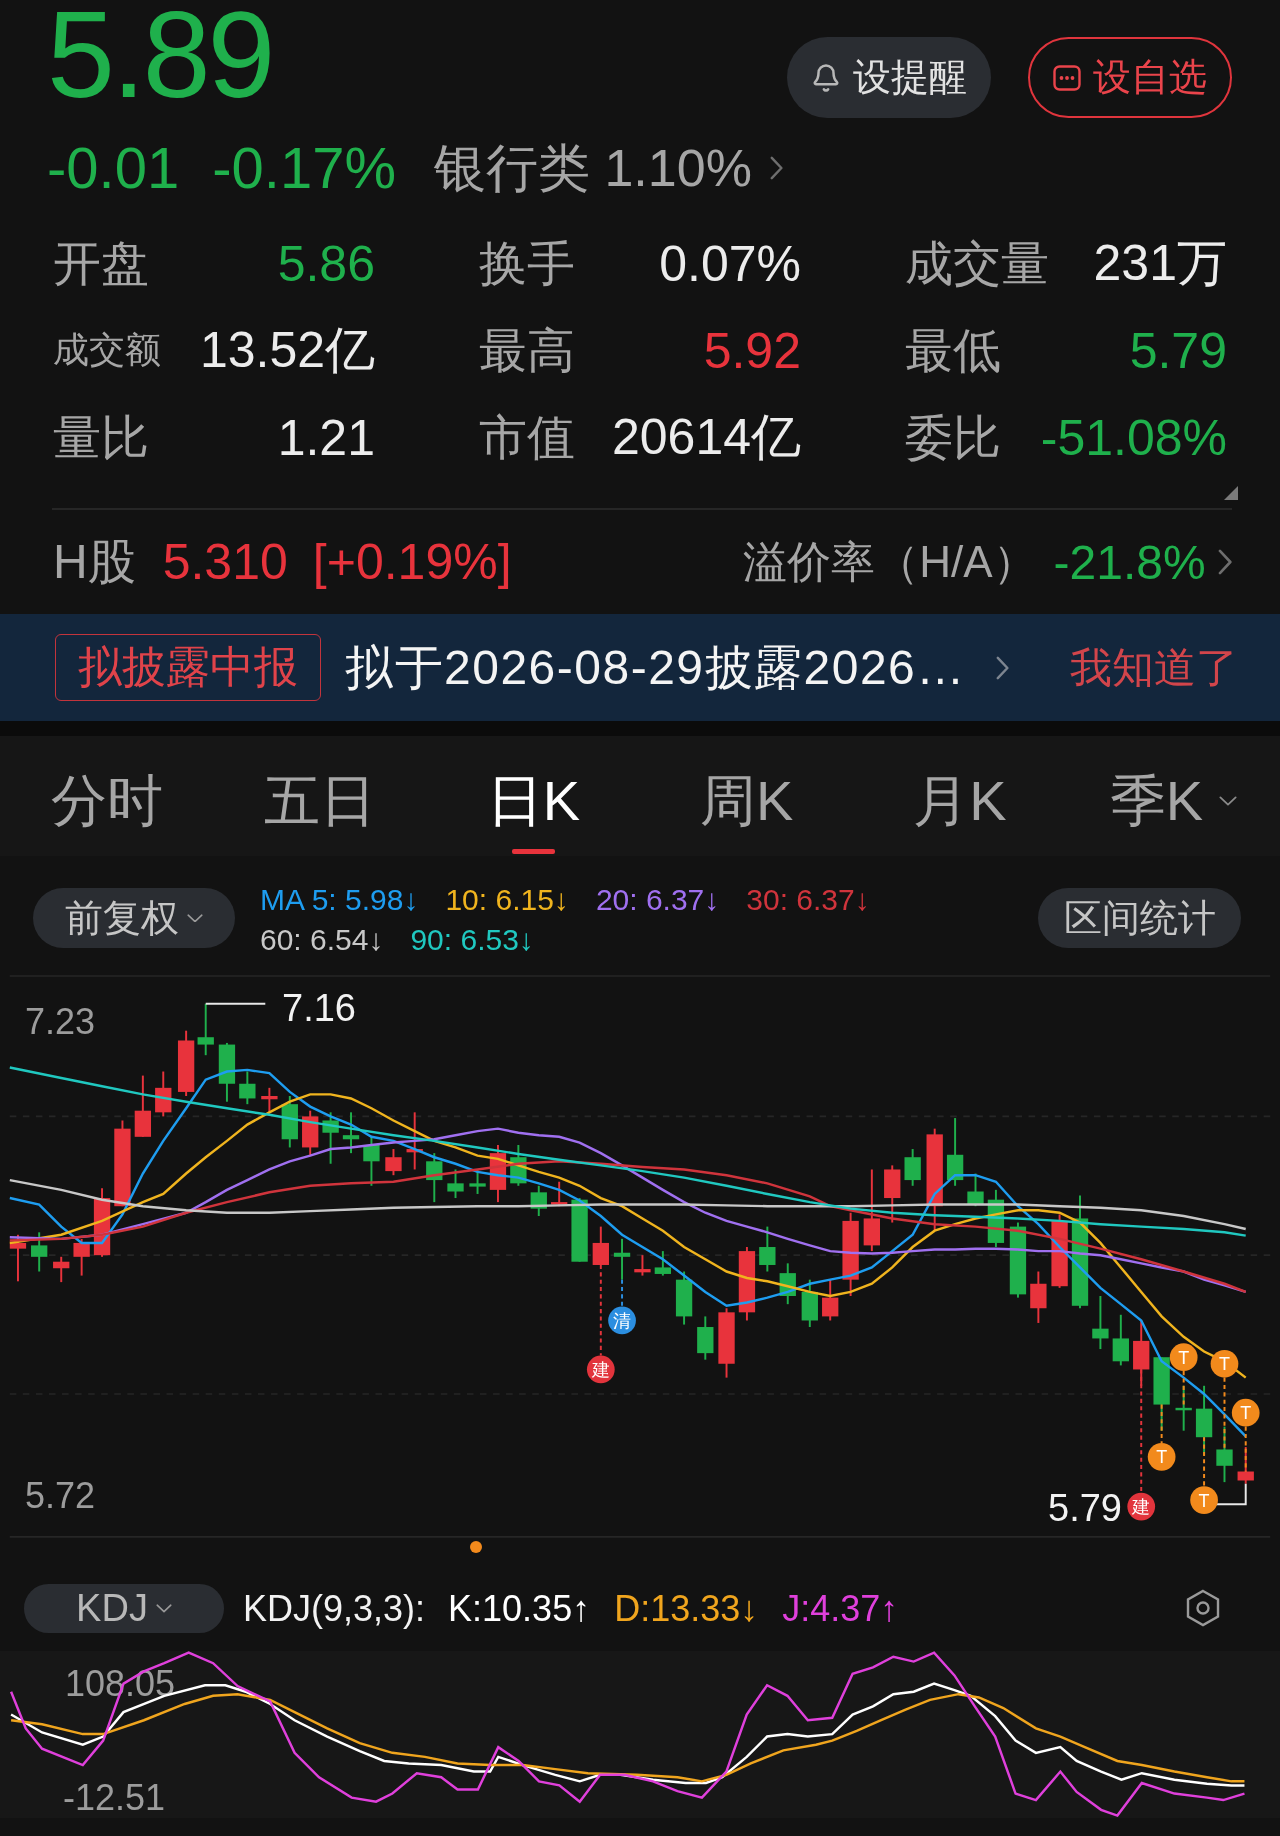 The height and width of the screenshot is (1836, 1280). I want to click on period-tab: 季K, so click(1173, 811).